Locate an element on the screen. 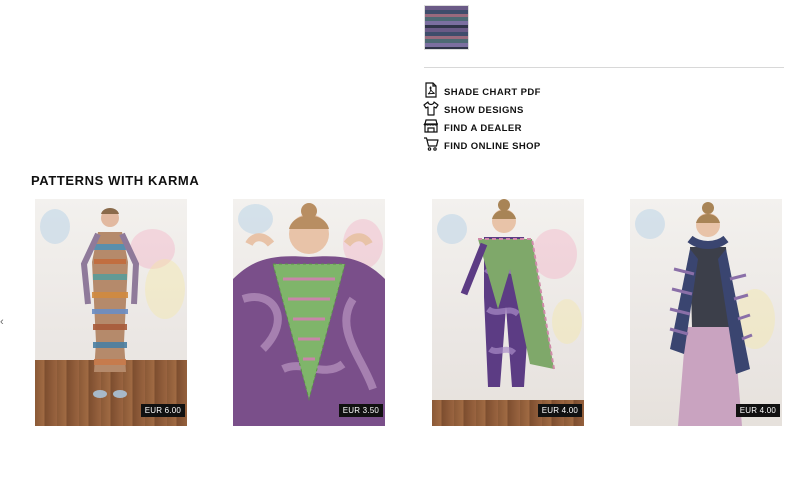 This screenshot has width=800, height=503. pattern-card-1: EUR 6.00 is located at coordinates (111, 312).